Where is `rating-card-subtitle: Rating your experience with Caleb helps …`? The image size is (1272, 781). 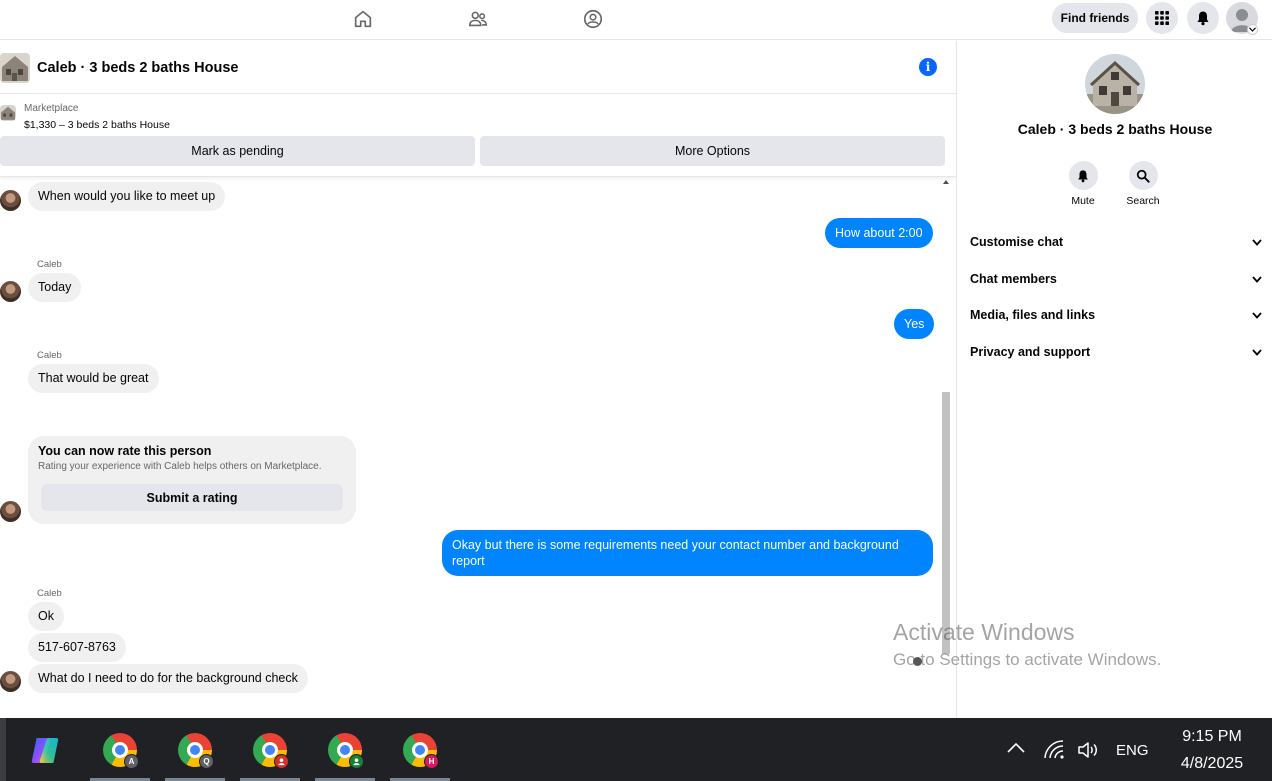
rating-card-subtitle: Rating your experience with Caleb helps … is located at coordinates (180, 466).